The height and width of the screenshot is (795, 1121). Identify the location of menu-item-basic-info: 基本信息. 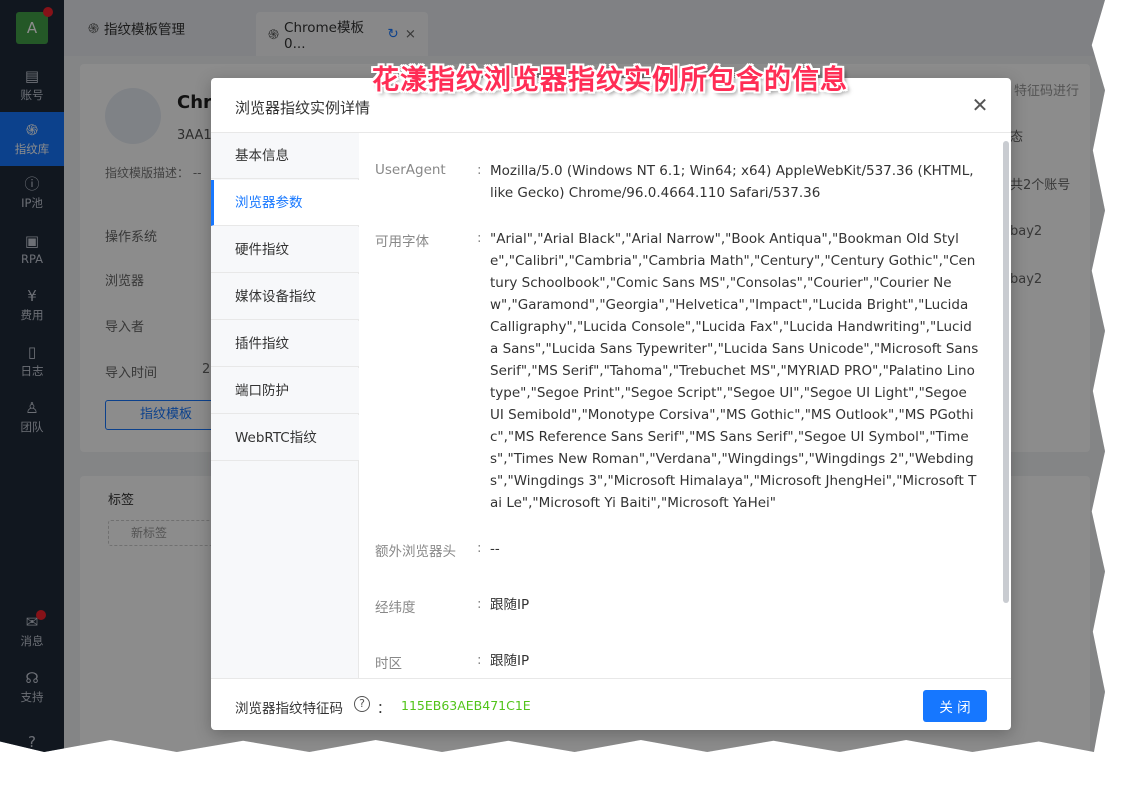
(285, 156).